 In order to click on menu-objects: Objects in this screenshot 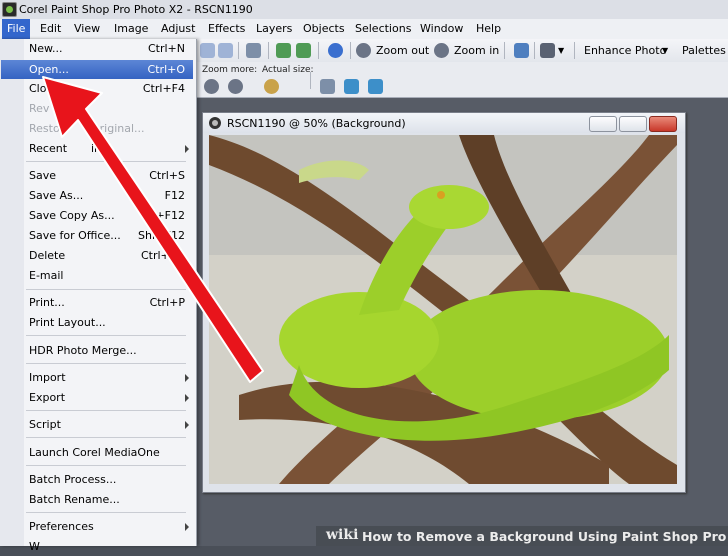, I will do `click(324, 29)`.